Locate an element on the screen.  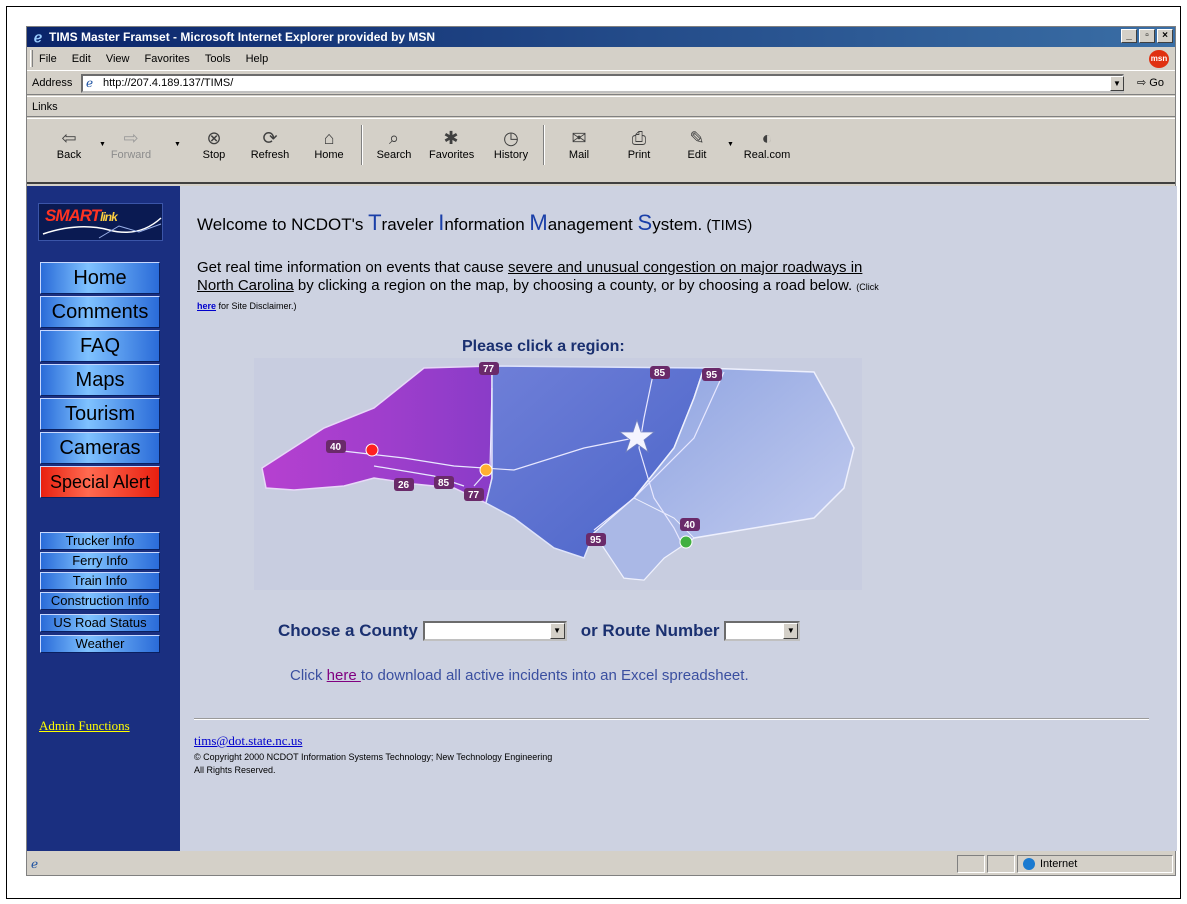
real-com-button: ◐ Real.com is located at coordinates (767, 144).